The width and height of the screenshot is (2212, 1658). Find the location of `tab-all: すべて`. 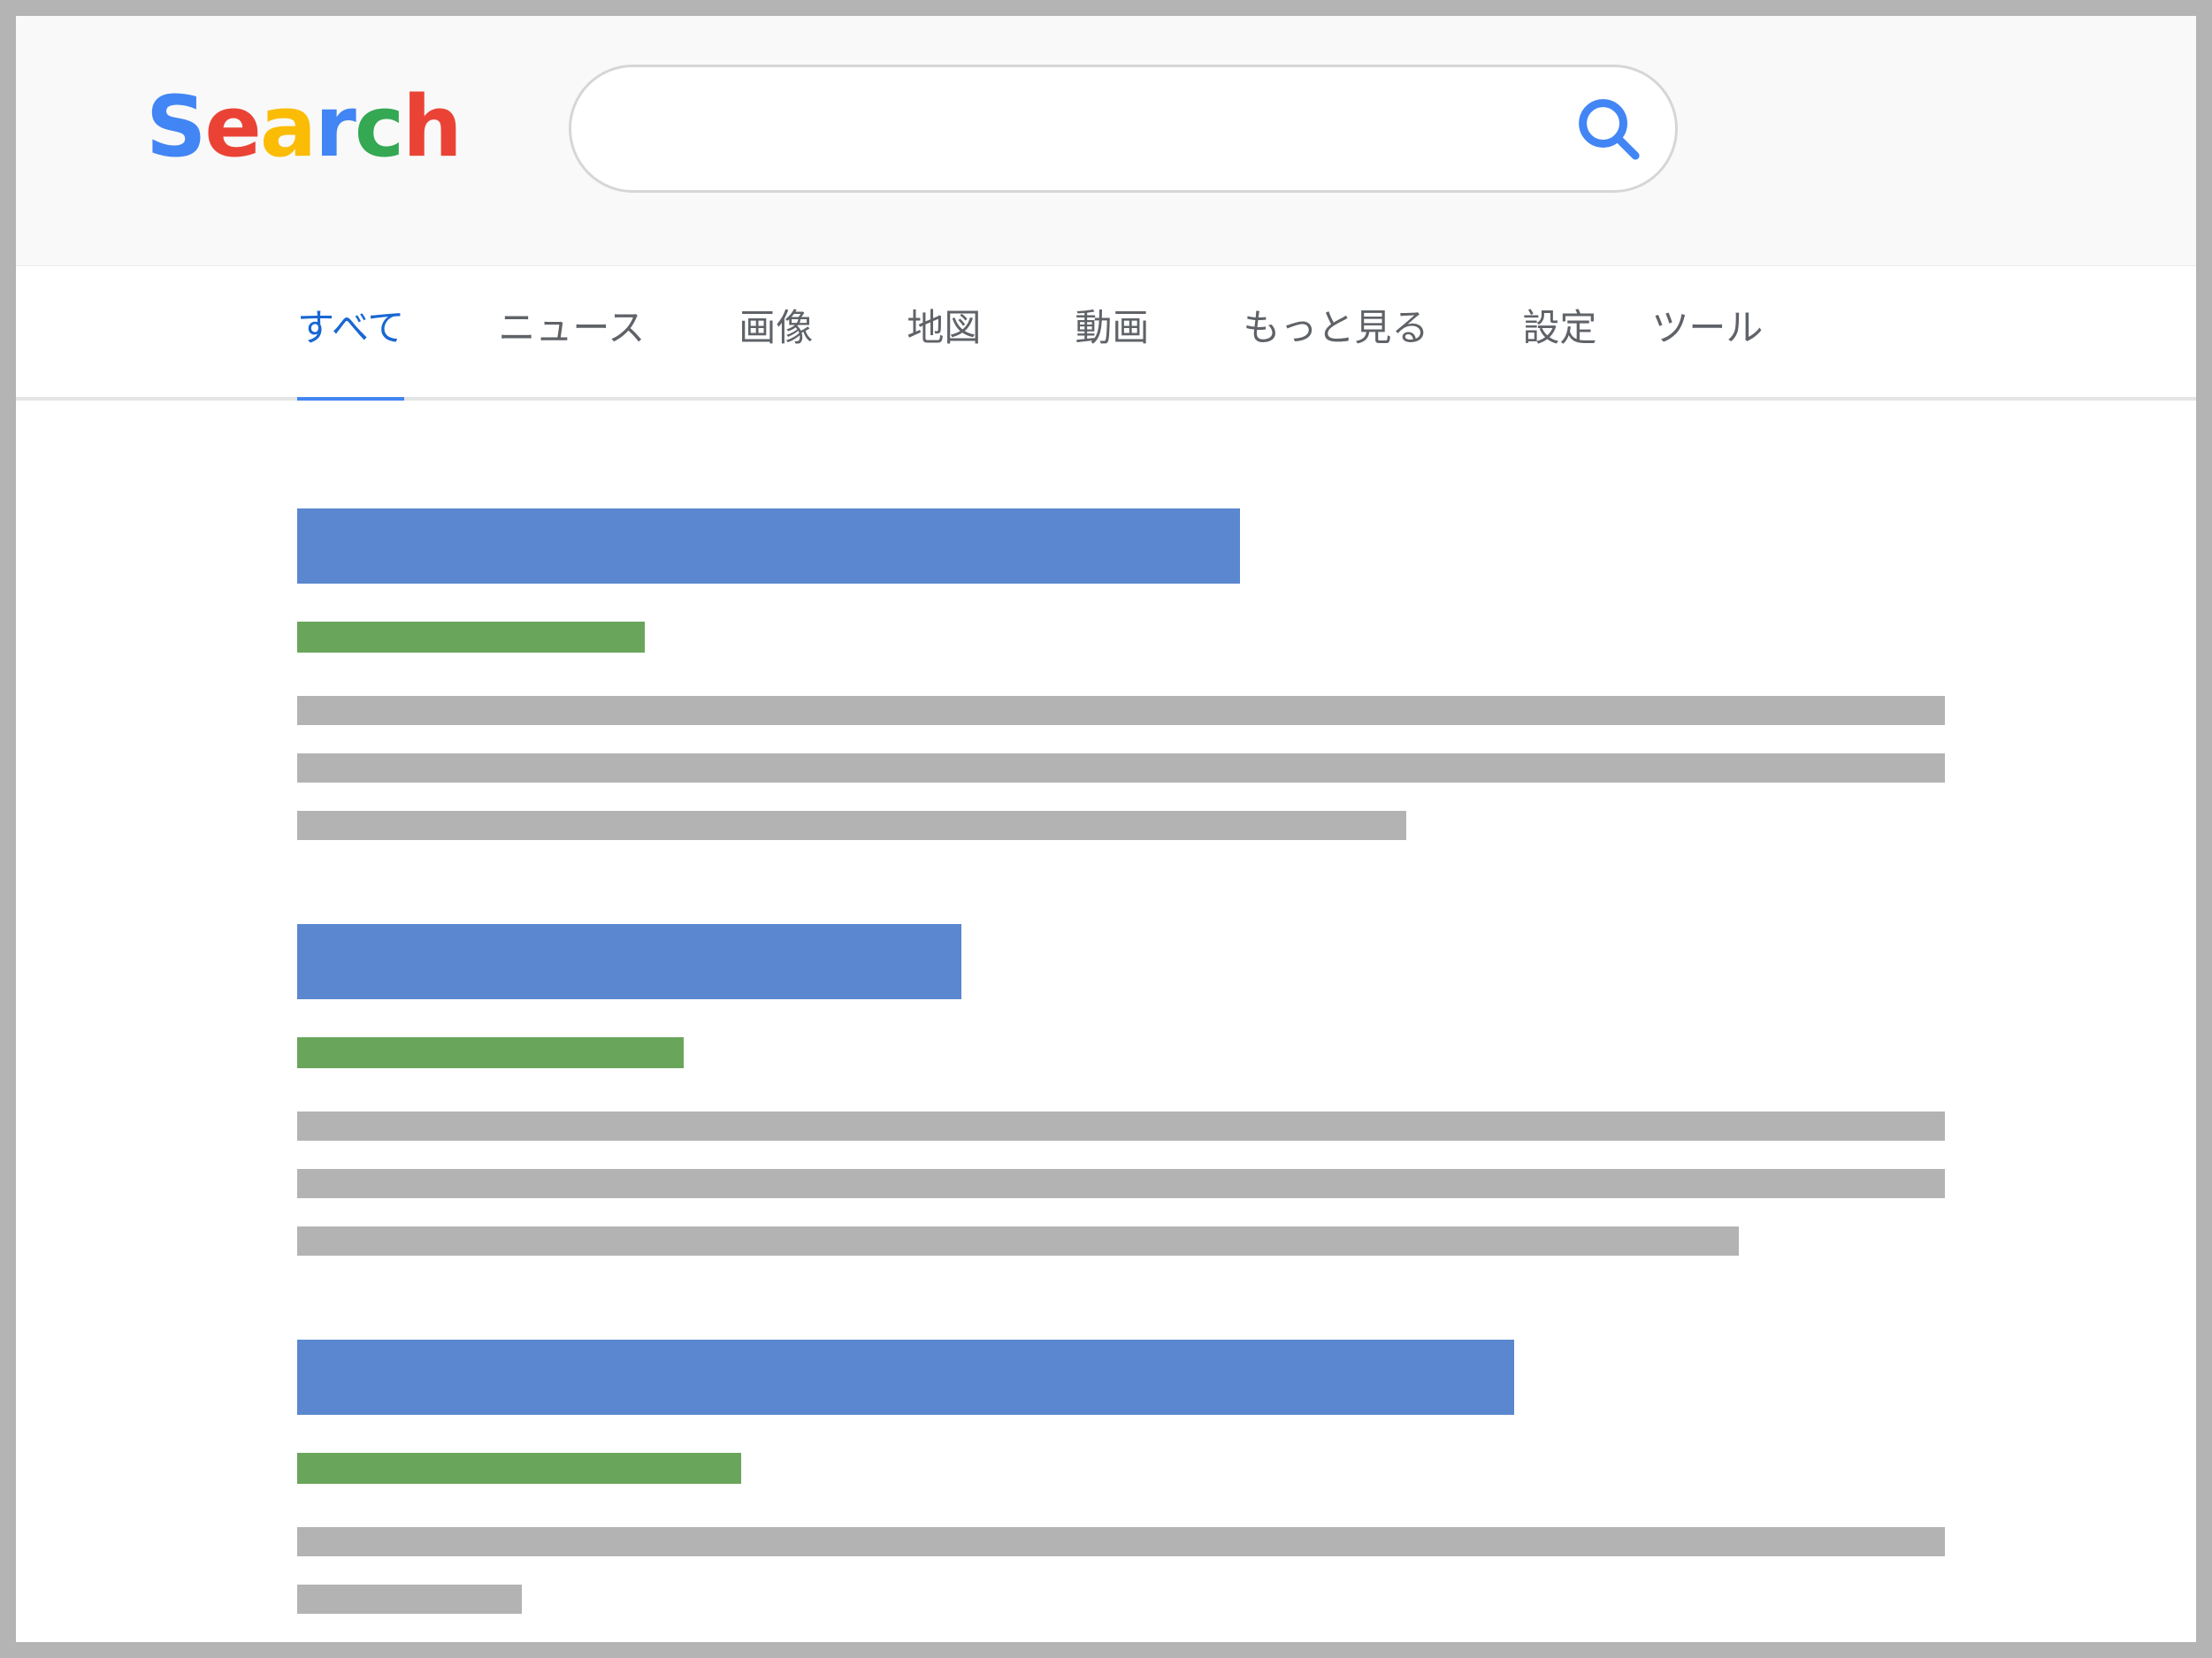

tab-all: すべて is located at coordinates (351, 331).